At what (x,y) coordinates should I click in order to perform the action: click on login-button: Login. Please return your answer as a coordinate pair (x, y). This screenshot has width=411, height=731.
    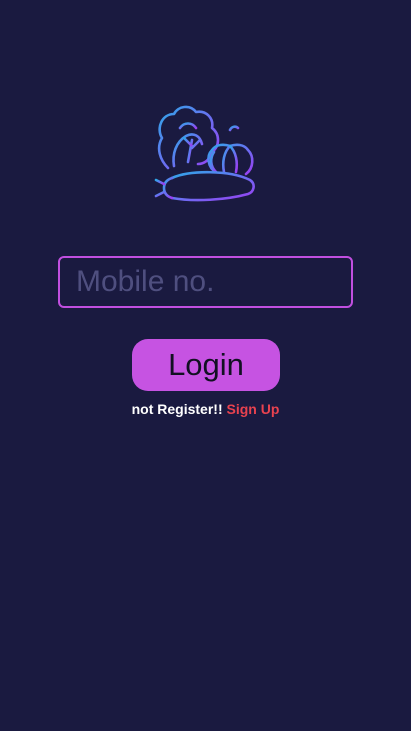
    Looking at the image, I should click on (206, 365).